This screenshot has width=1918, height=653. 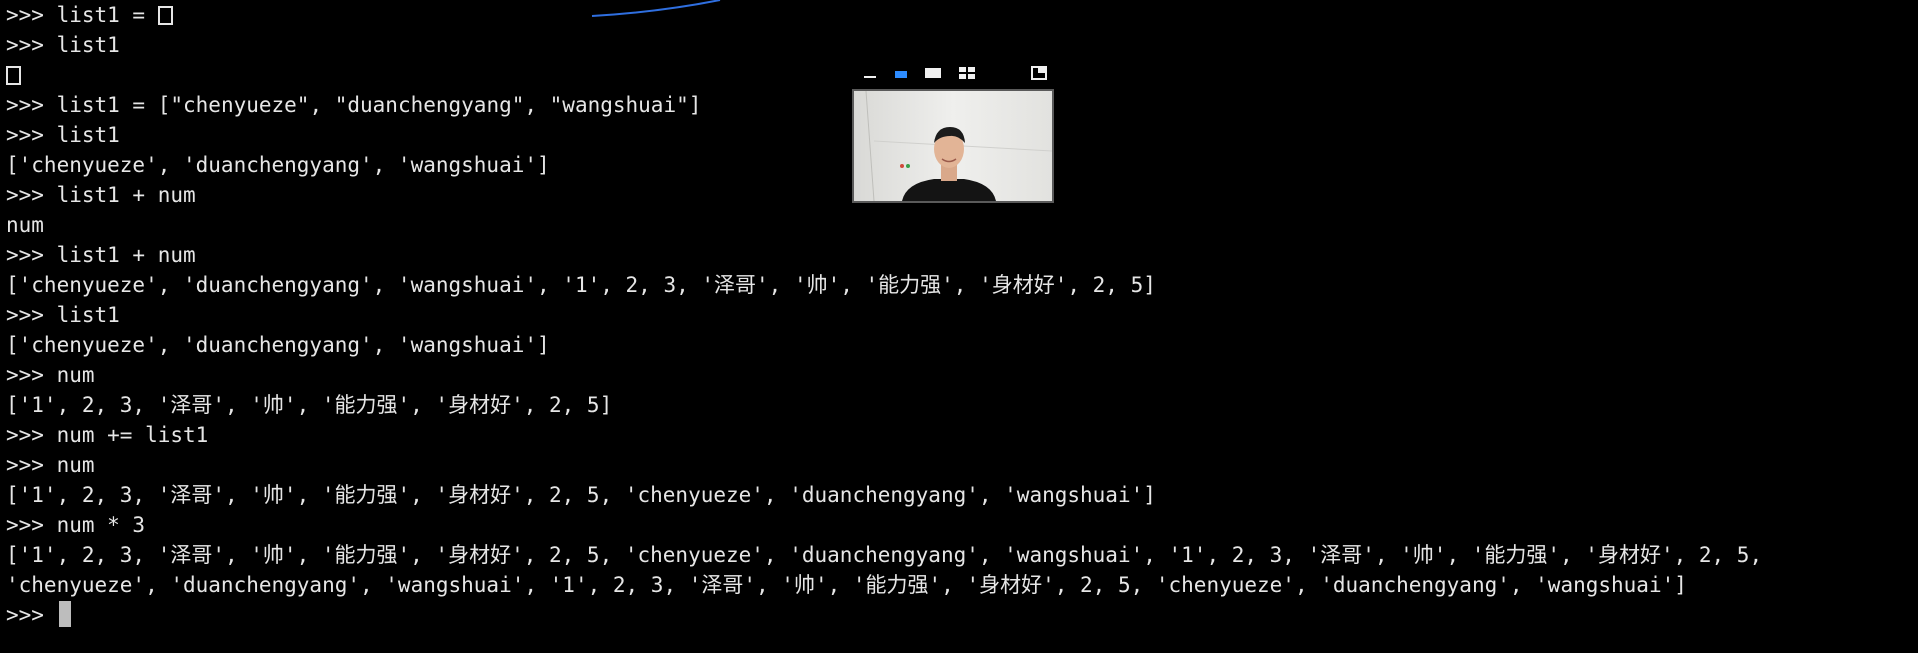 What do you see at coordinates (132, 435) in the screenshot?
I see `line-text: num += list1` at bounding box center [132, 435].